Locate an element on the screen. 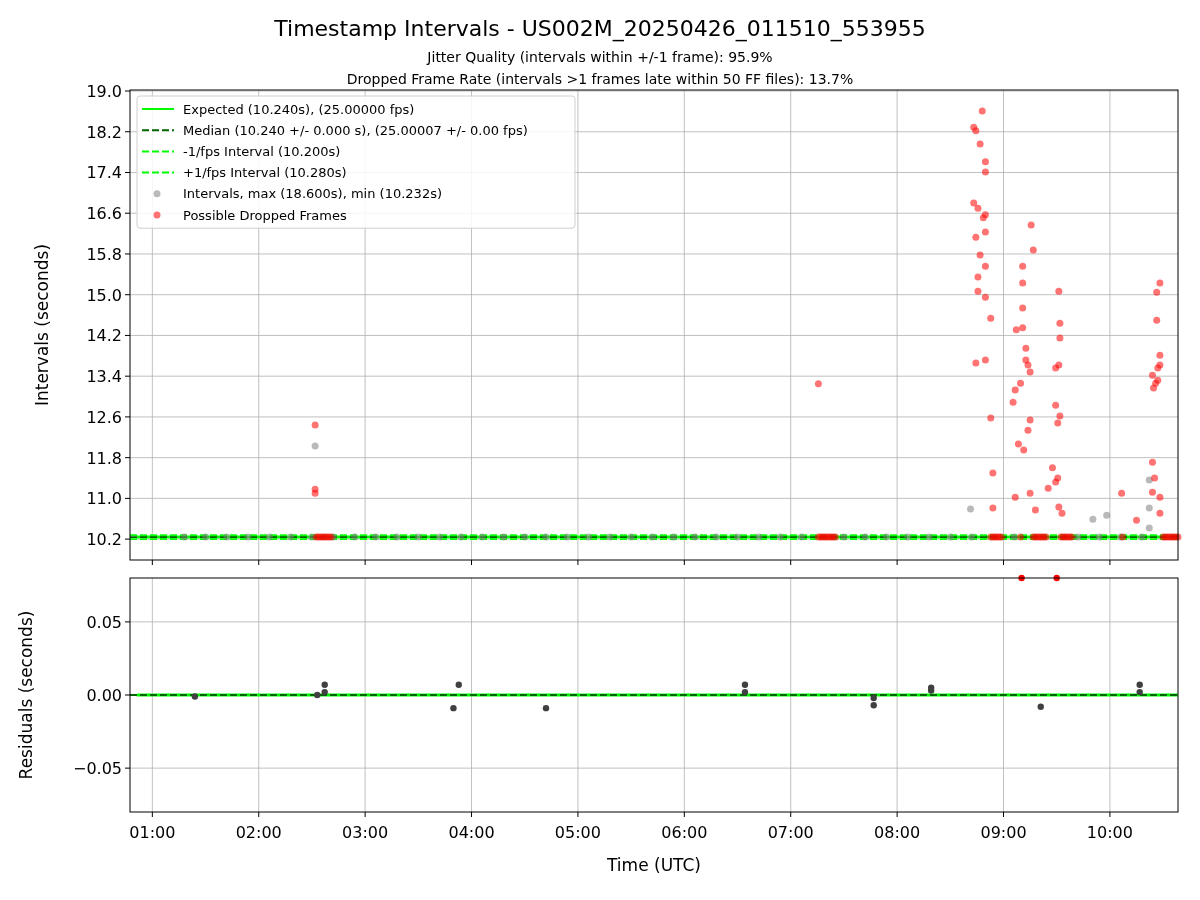  tick-label: 10.2 is located at coordinates (104, 540).